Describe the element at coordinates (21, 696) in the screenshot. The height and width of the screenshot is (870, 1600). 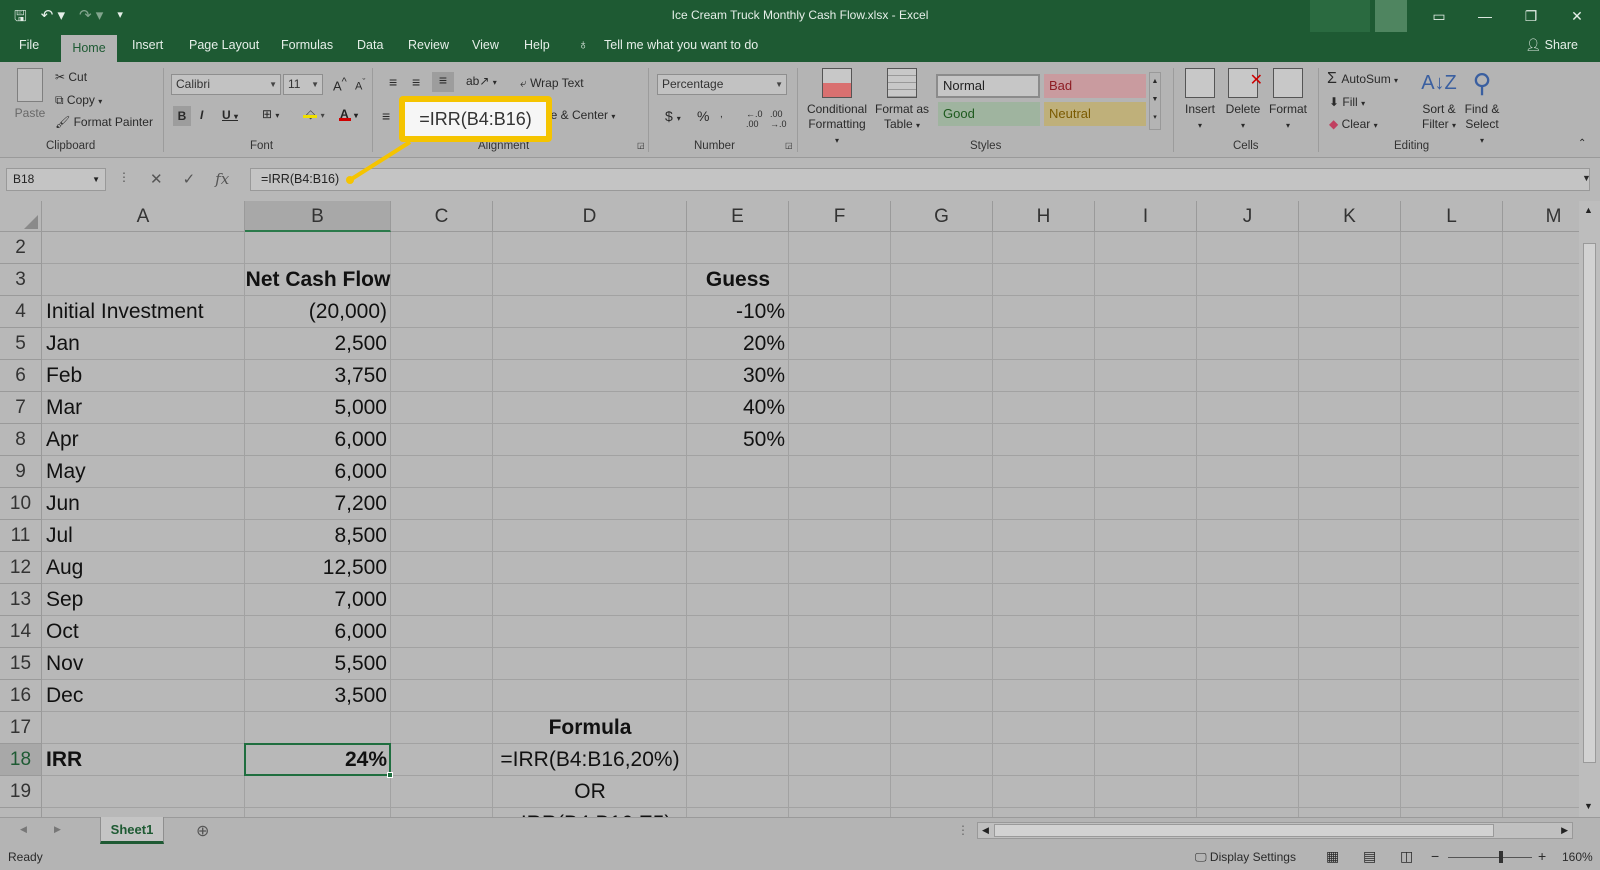
I see `row-header-16: 16` at that location.